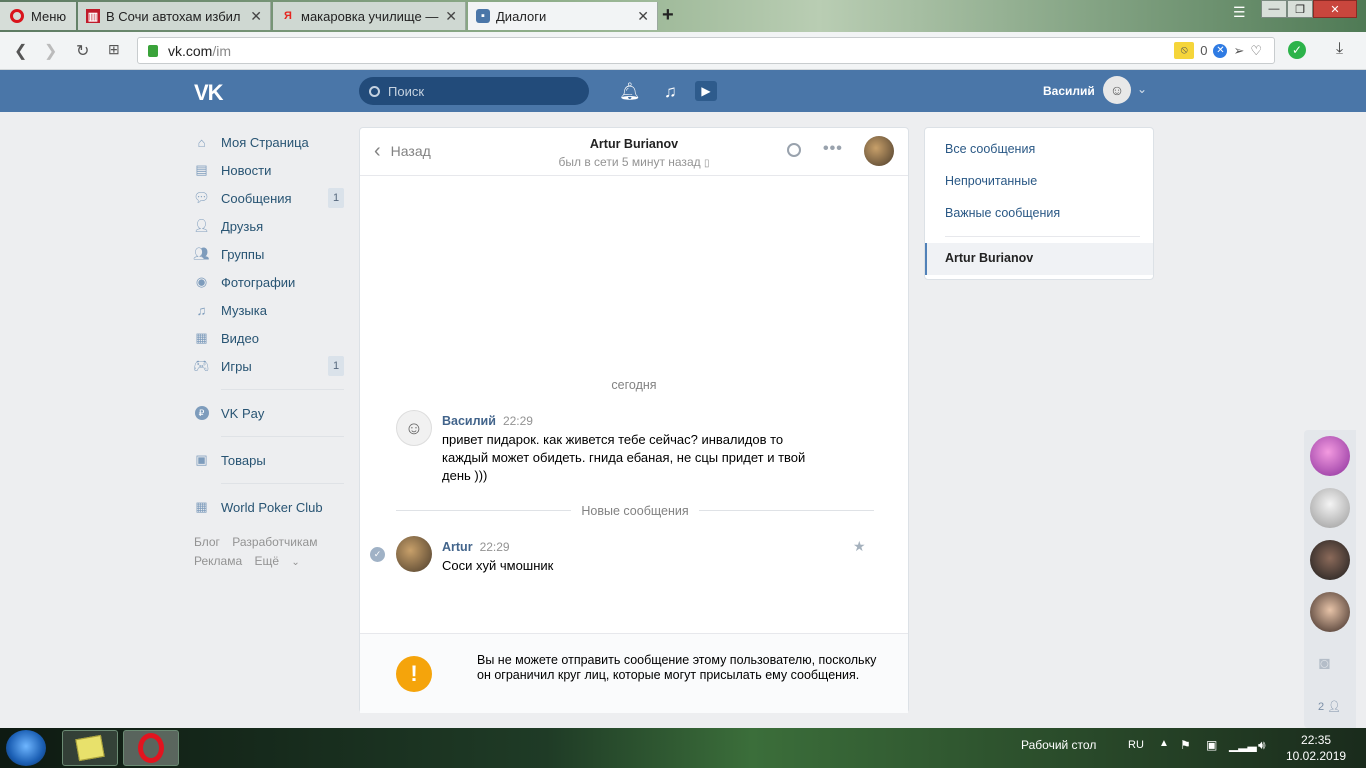  I want to click on sidebar-item-vkpay: ₽ VK Pay, so click(269, 413).